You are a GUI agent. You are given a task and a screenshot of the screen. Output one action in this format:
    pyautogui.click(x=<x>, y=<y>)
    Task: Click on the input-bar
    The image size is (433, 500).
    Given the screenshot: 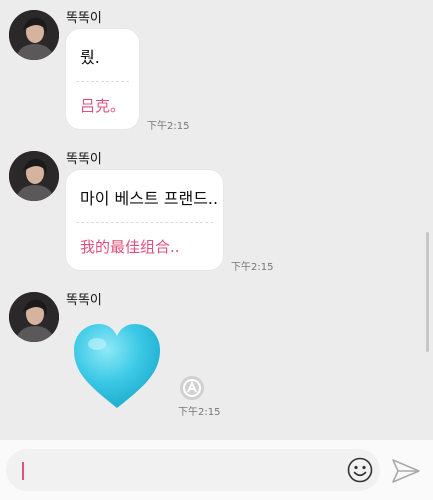 What is the action you would take?
    pyautogui.click(x=216, y=470)
    